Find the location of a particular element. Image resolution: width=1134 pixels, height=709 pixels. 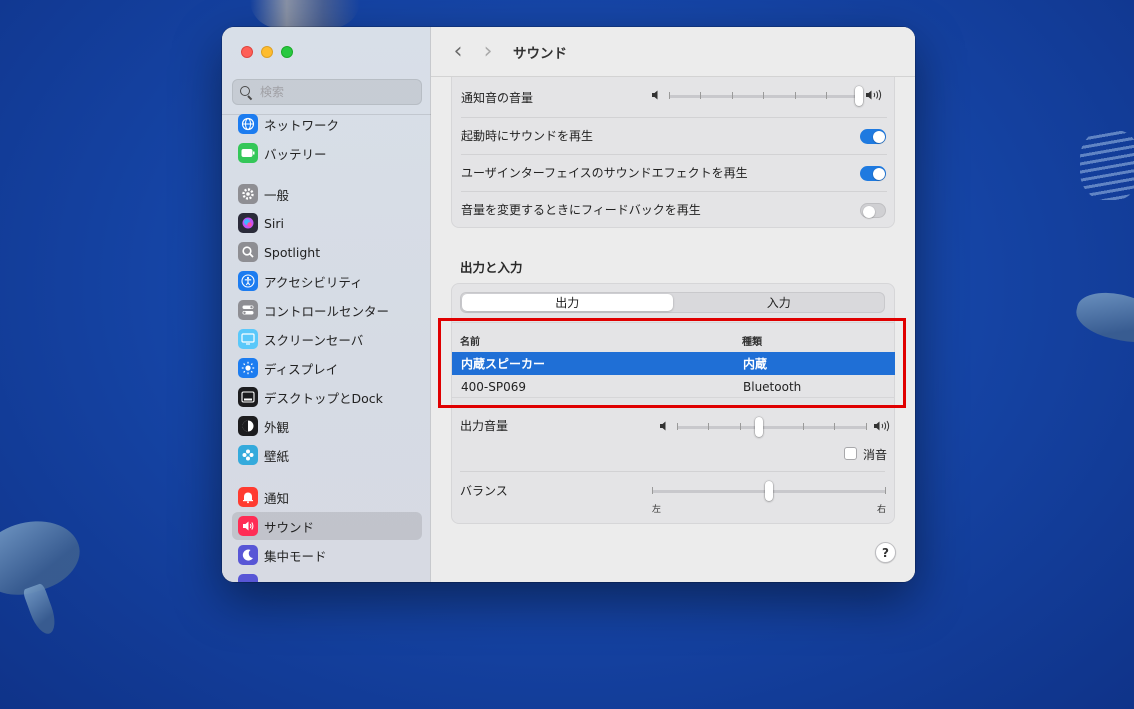

sidebar-item-label: コントロールセンター is located at coordinates (327, 311).